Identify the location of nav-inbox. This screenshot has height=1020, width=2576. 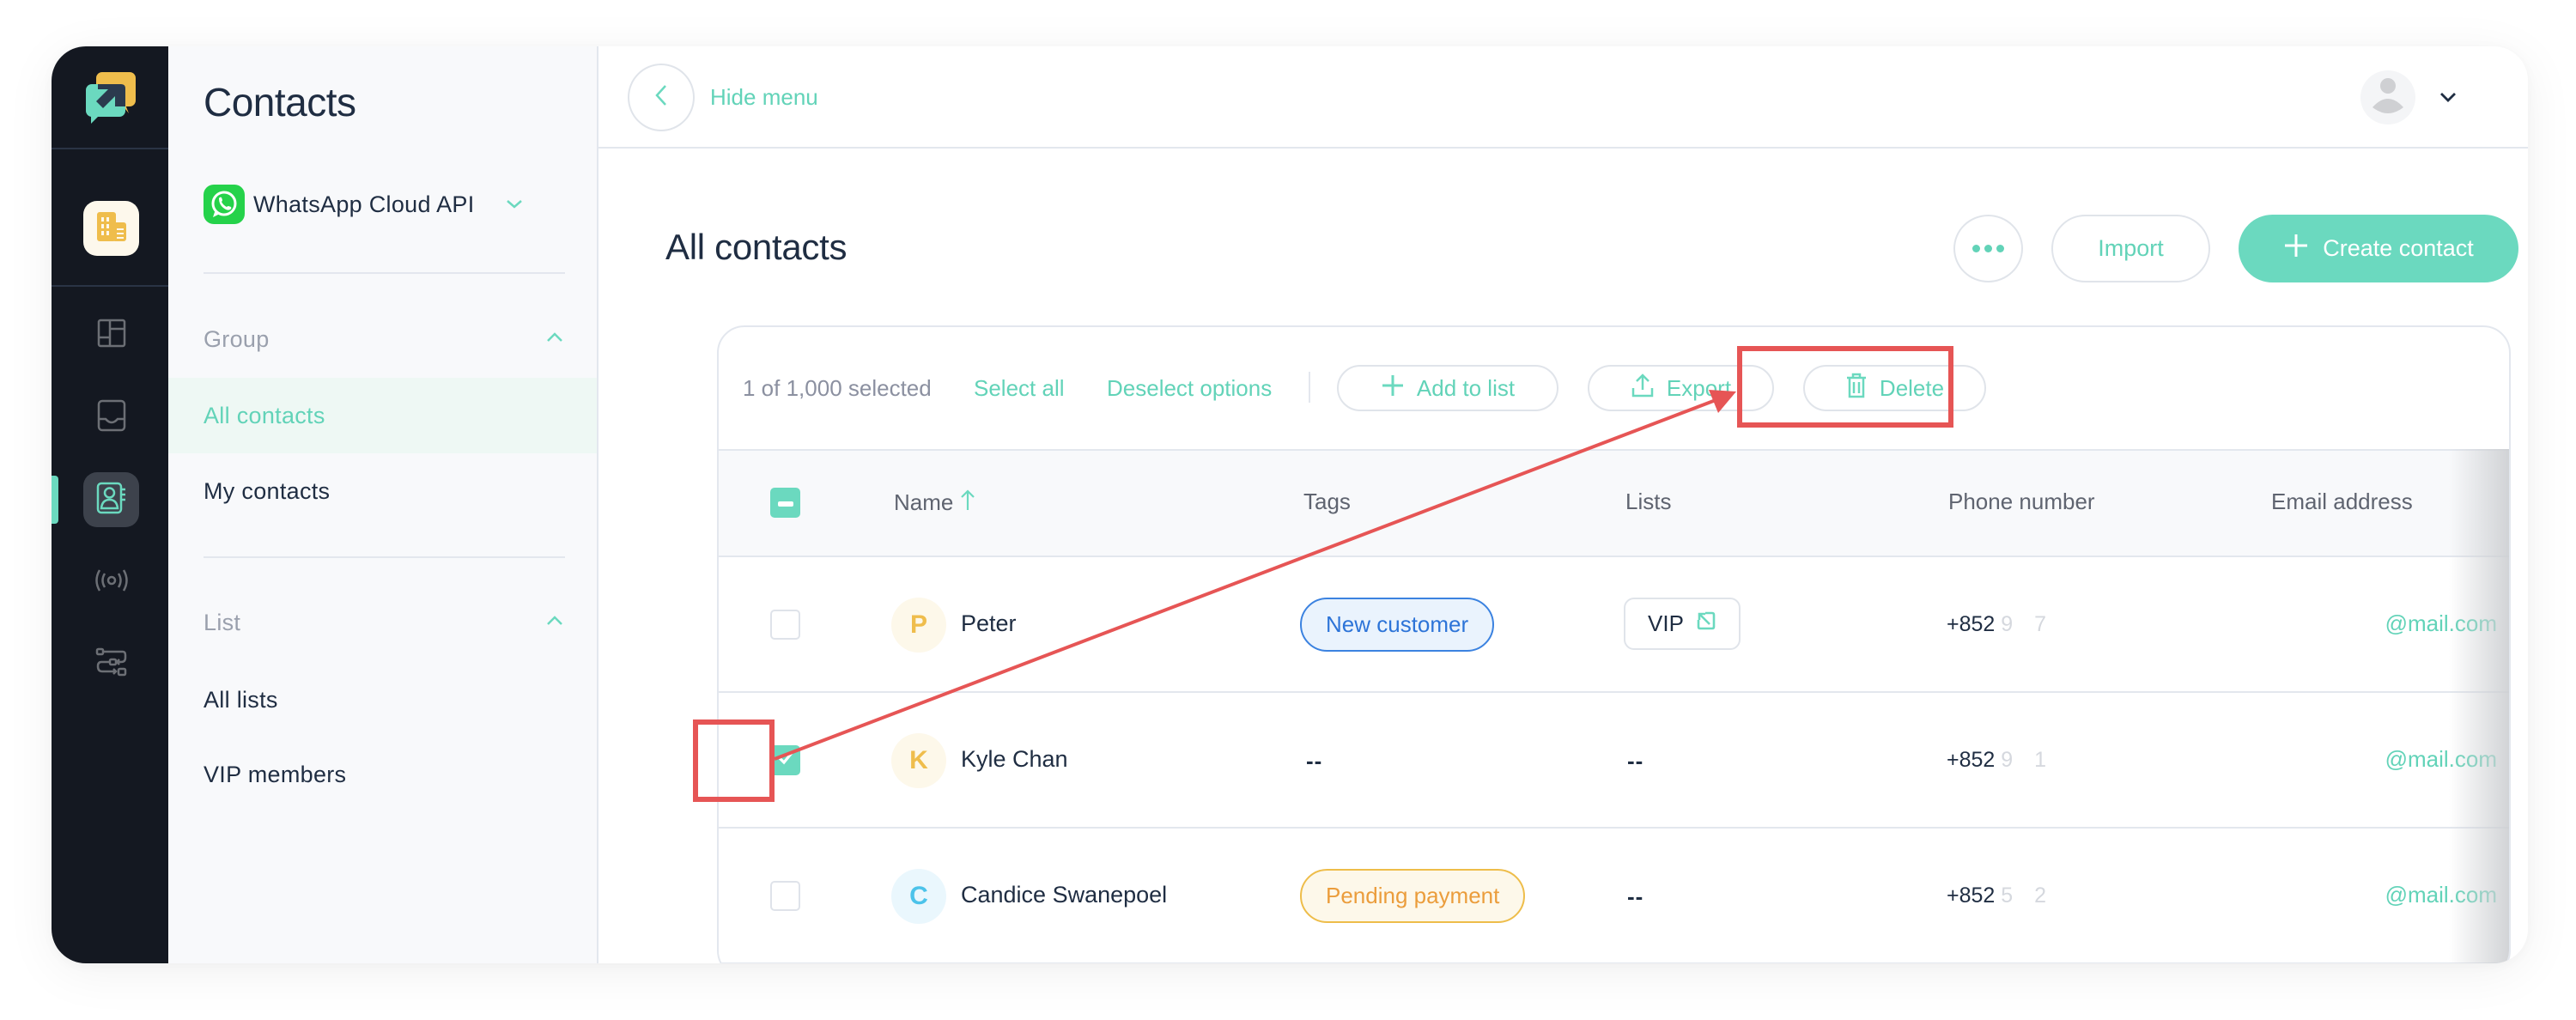
(111, 417).